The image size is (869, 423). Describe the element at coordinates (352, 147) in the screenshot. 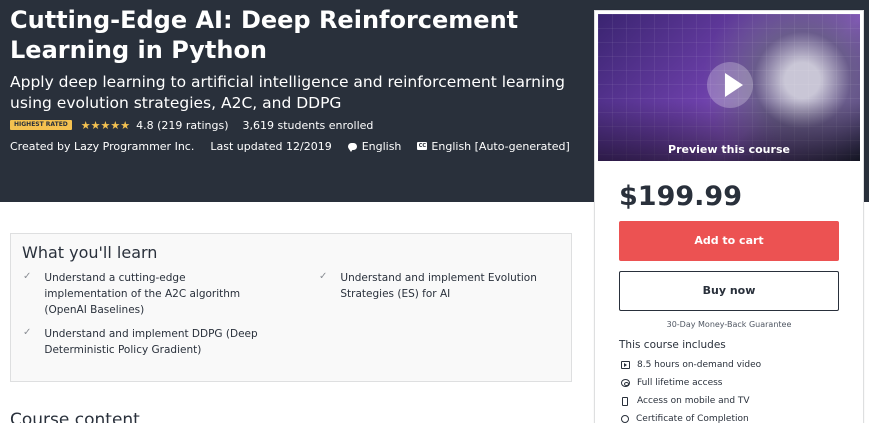

I see `speech-bubble-icon` at that location.